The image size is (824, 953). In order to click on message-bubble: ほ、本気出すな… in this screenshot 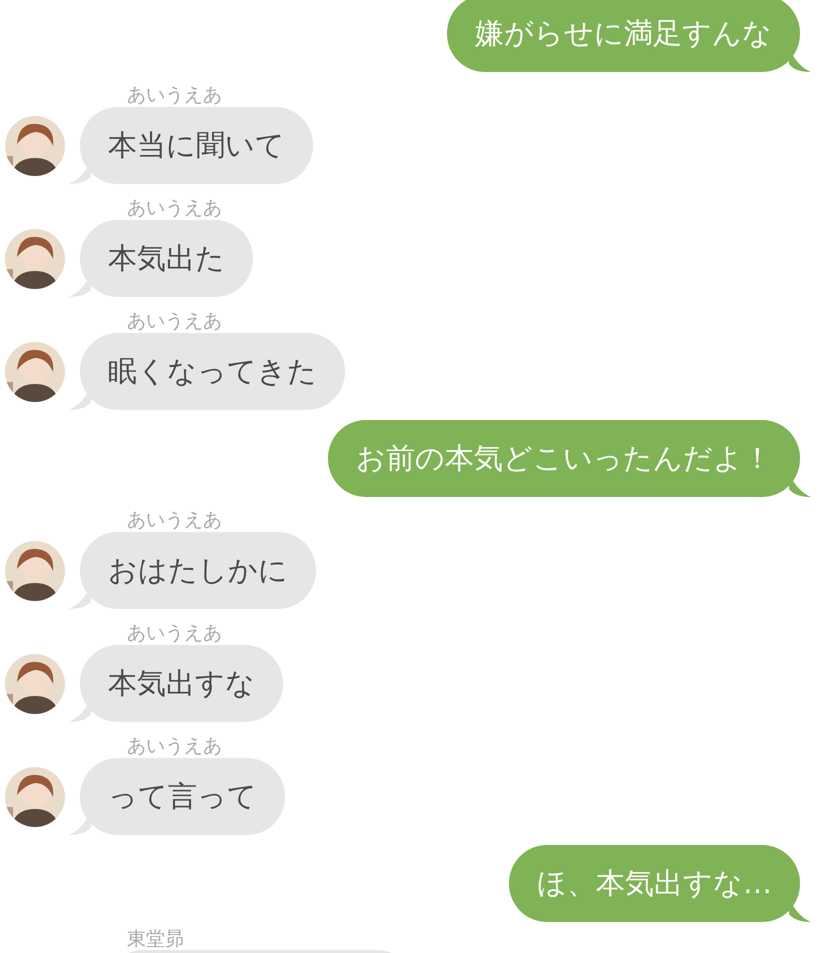, I will do `click(654, 883)`.